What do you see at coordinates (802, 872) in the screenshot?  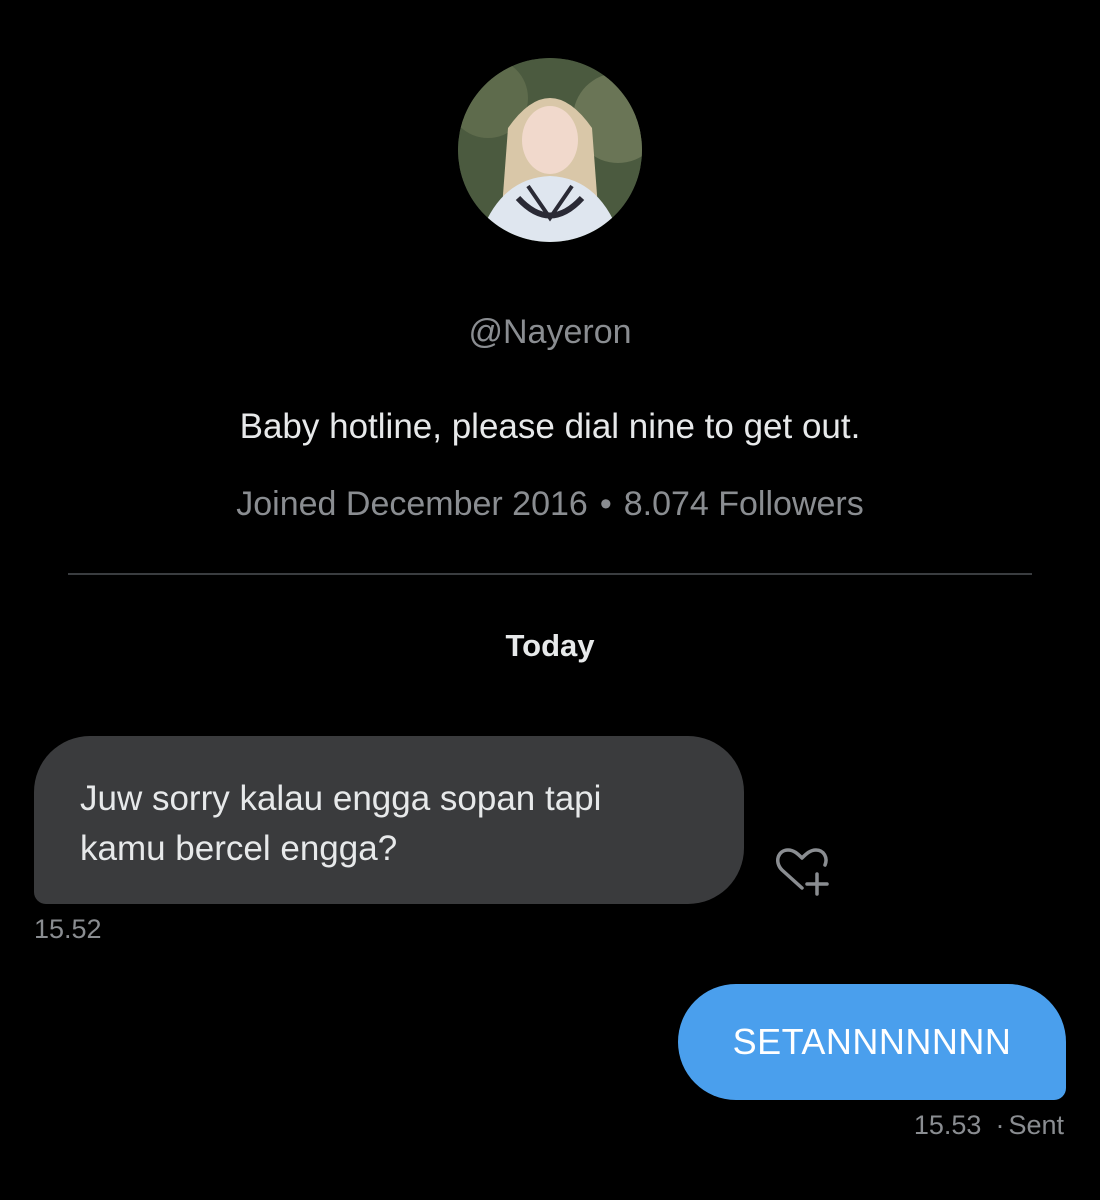 I see `heart-plus-icon` at bounding box center [802, 872].